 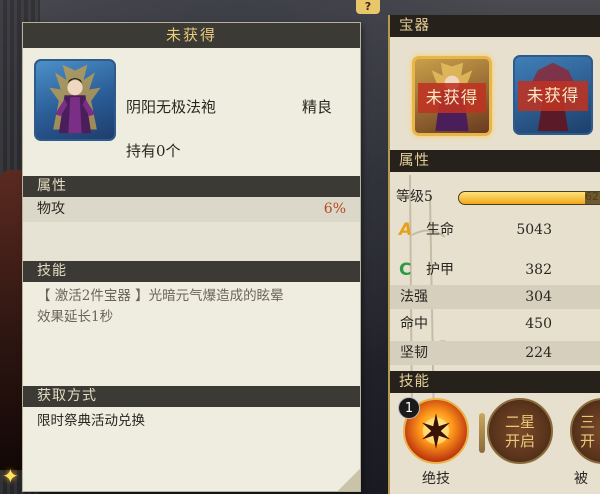 I want to click on level-label: 等级5, so click(x=414, y=197).